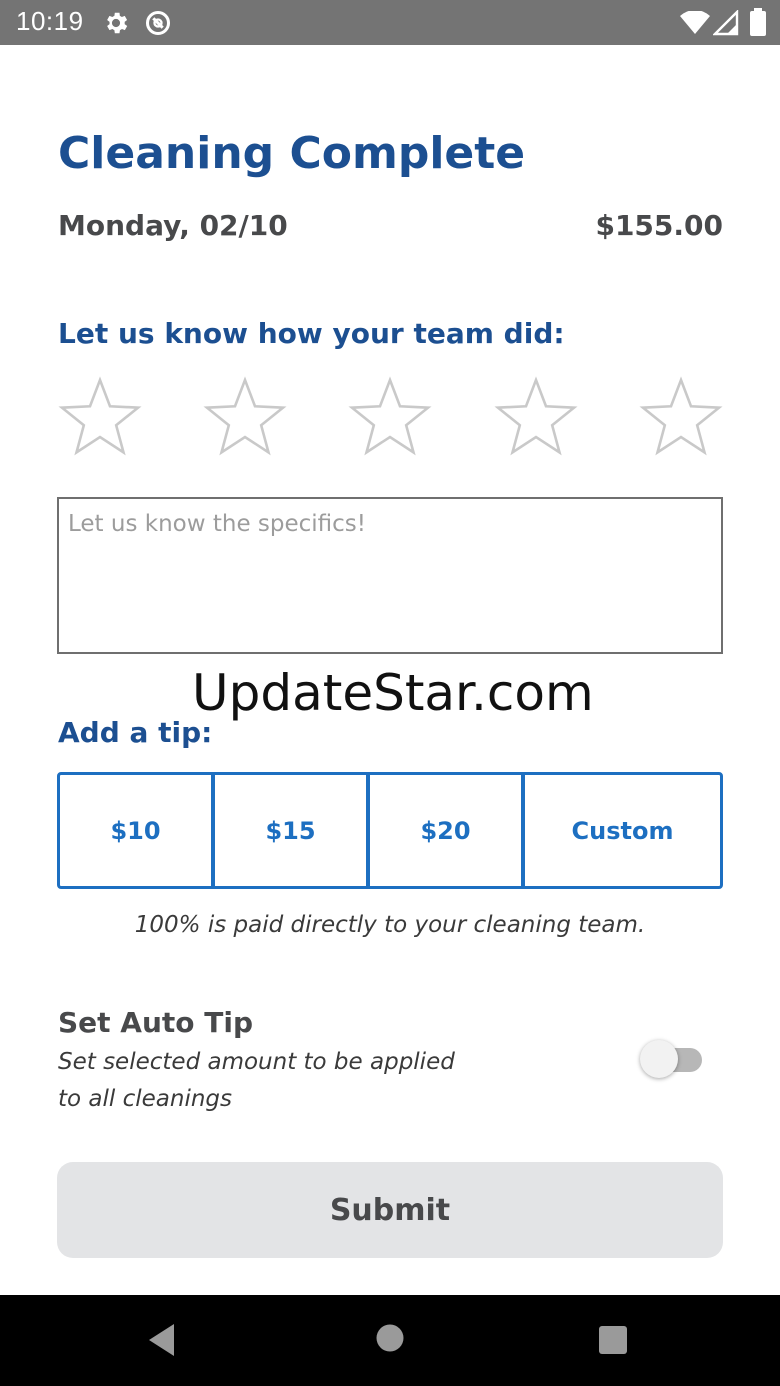 This screenshot has height=1386, width=780. Describe the element at coordinates (156, 1022) in the screenshot. I see `auto-tip-title: Set Auto Tip` at that location.